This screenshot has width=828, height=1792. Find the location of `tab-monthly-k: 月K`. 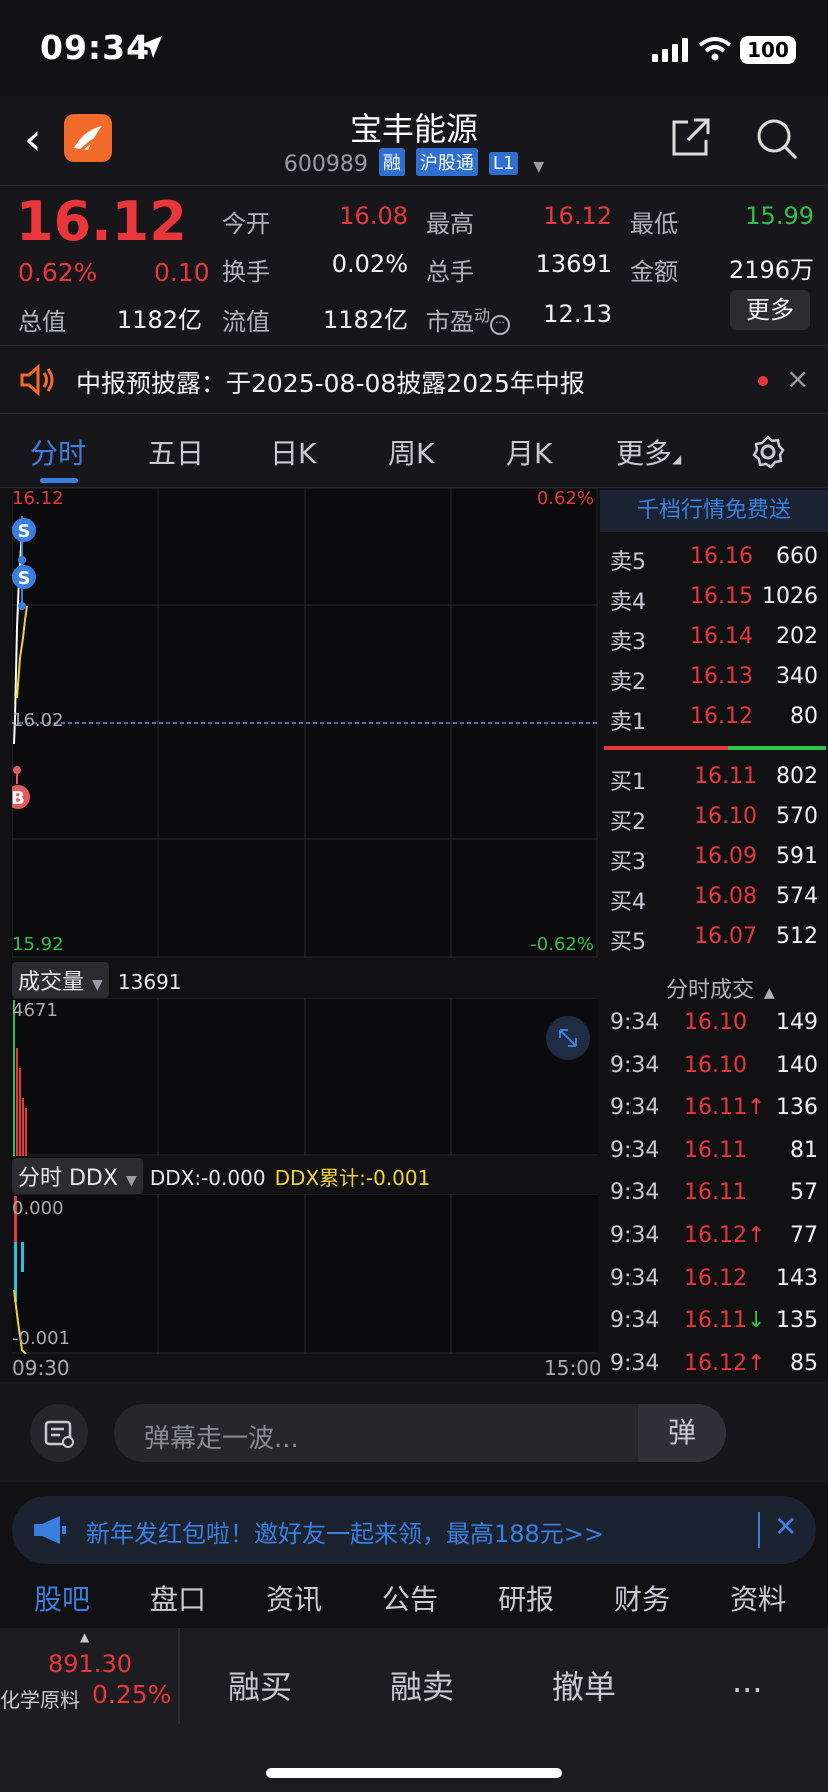

tab-monthly-k: 月K is located at coordinates (529, 452).